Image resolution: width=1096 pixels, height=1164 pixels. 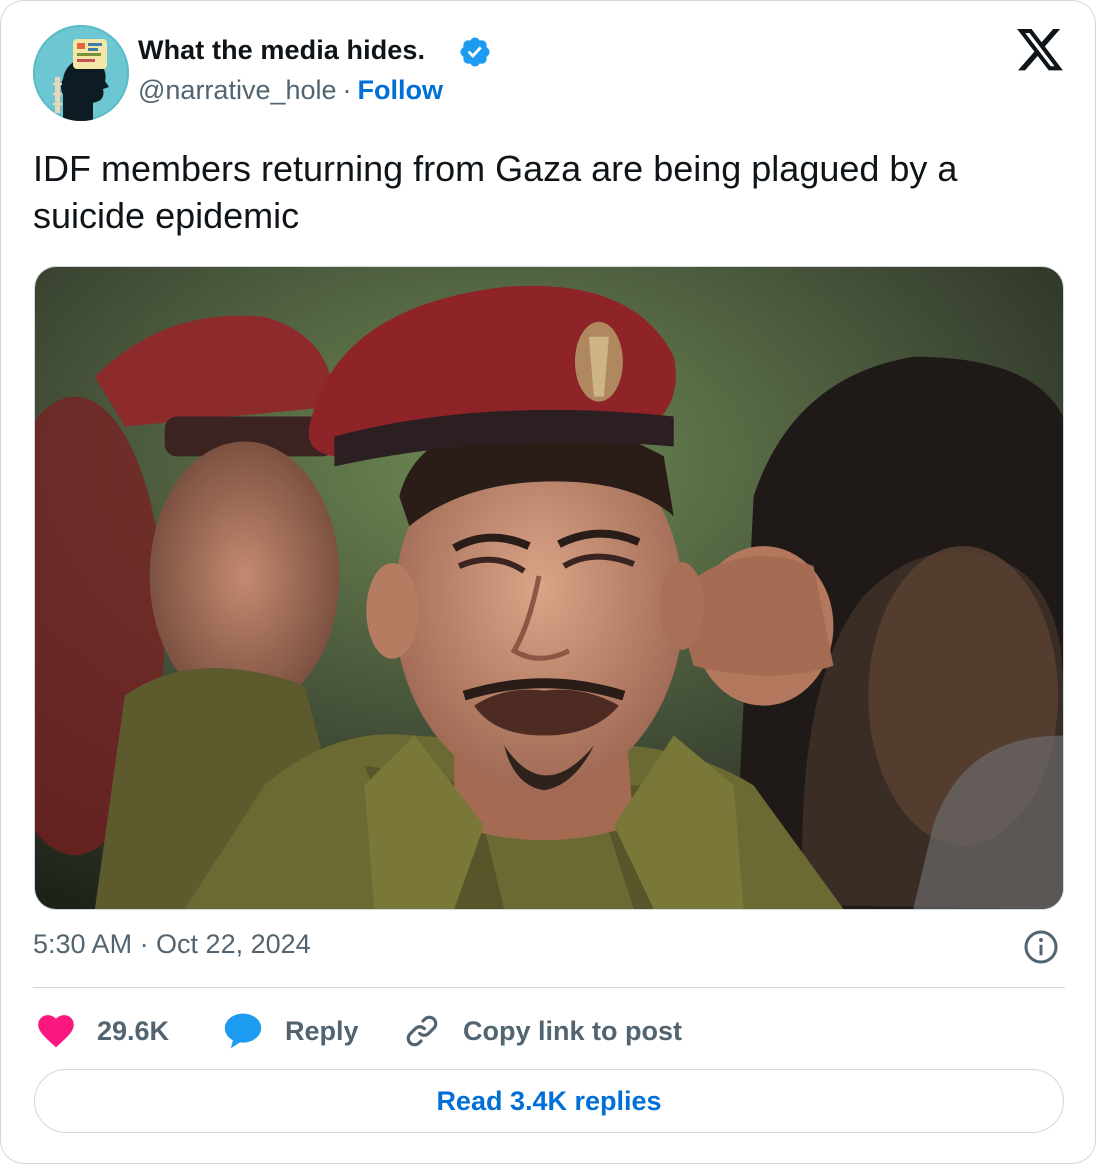 I want to click on like-button: 29.6K, so click(x=103, y=1031).